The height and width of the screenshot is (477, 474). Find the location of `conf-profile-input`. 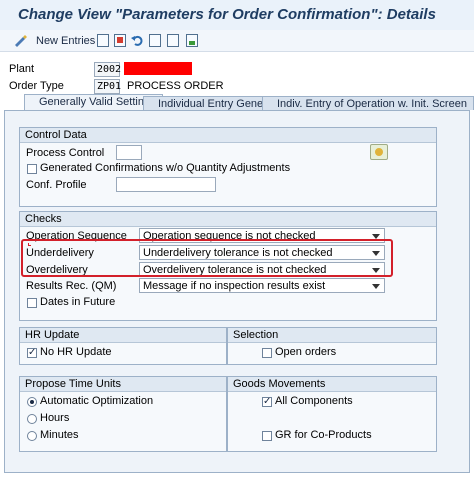

conf-profile-input is located at coordinates (166, 184).